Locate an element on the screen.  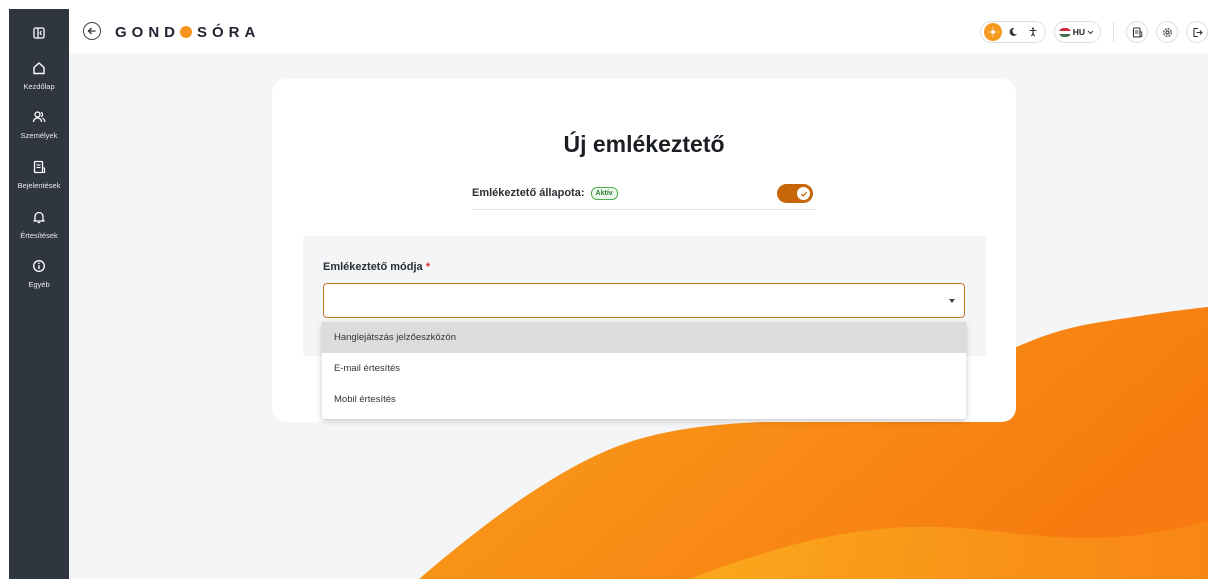
settings-button is located at coordinates (1167, 32).